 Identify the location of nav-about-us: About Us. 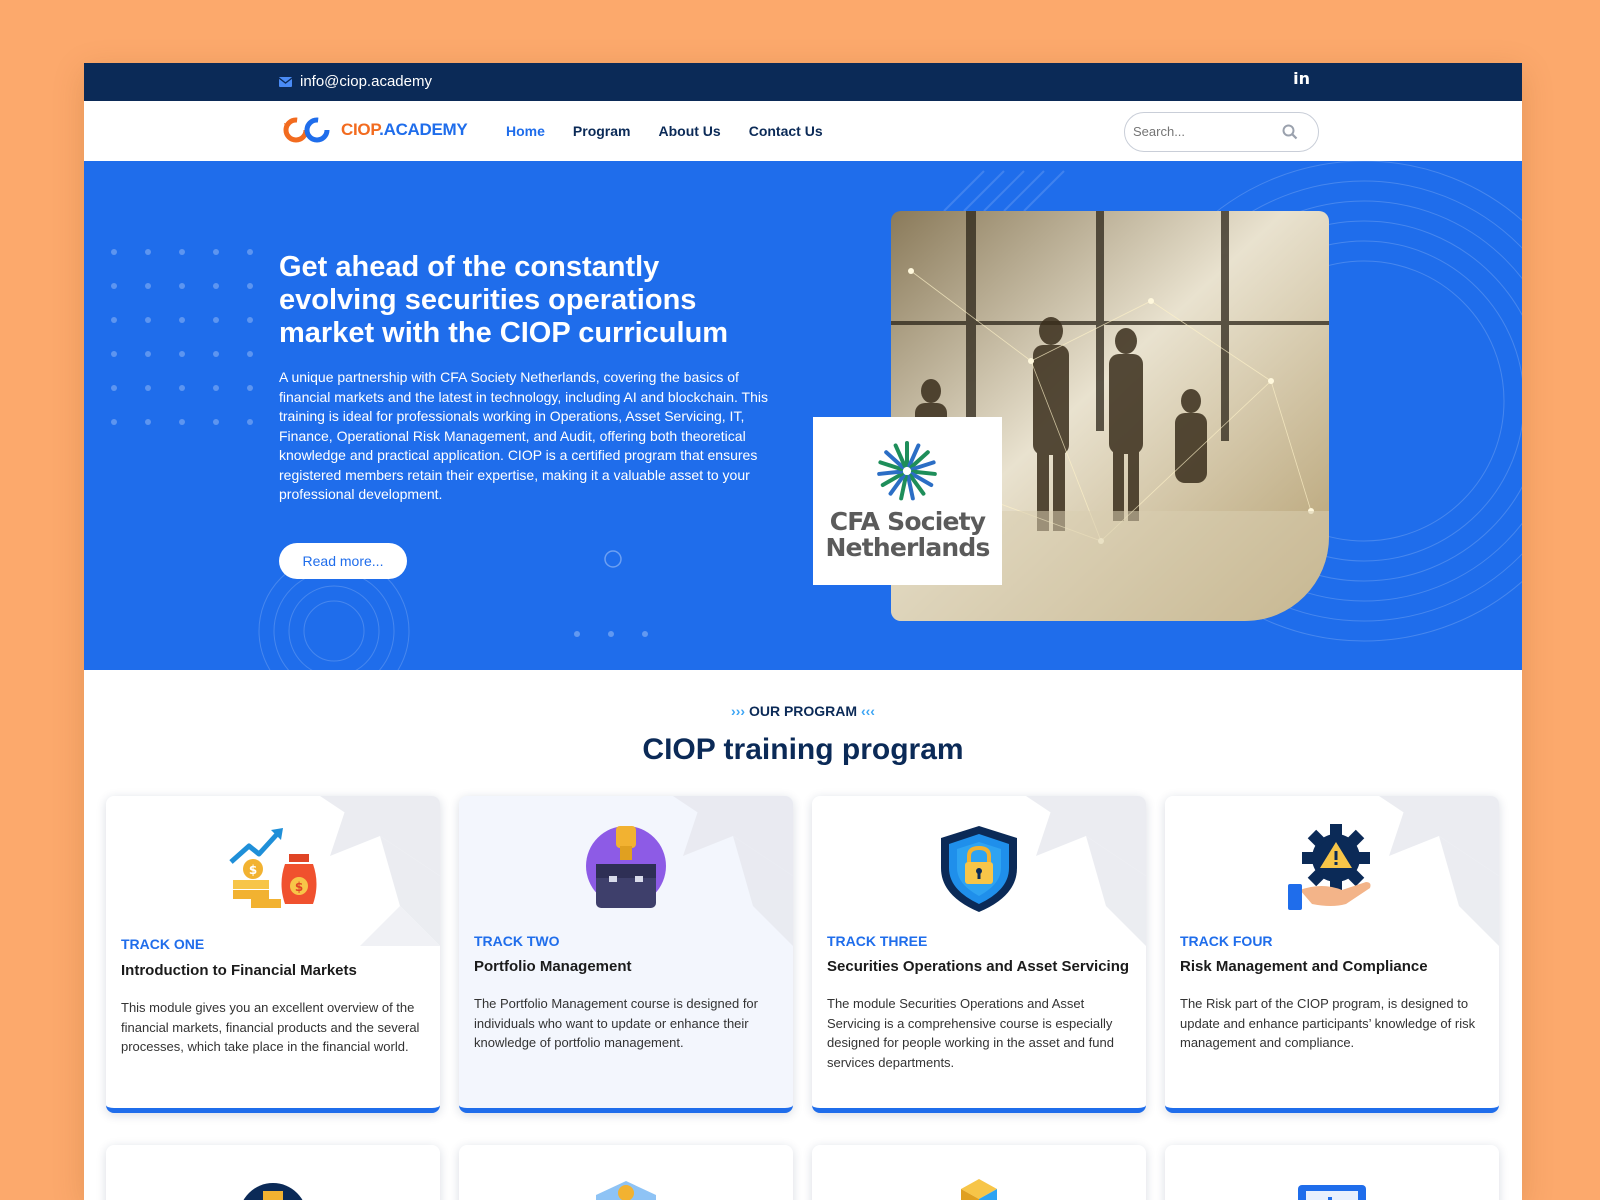
(689, 131).